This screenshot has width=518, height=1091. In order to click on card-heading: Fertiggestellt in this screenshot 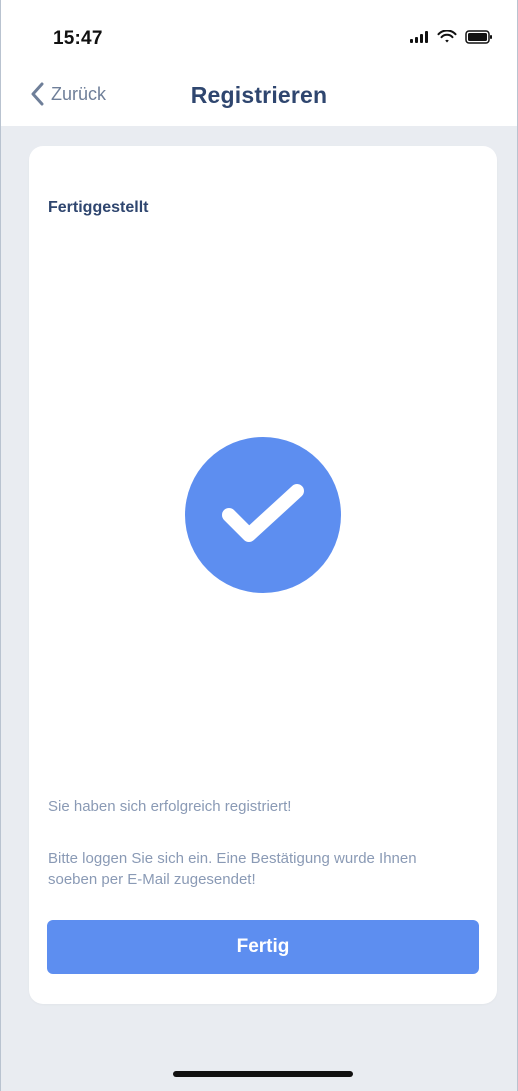, I will do `click(98, 207)`.